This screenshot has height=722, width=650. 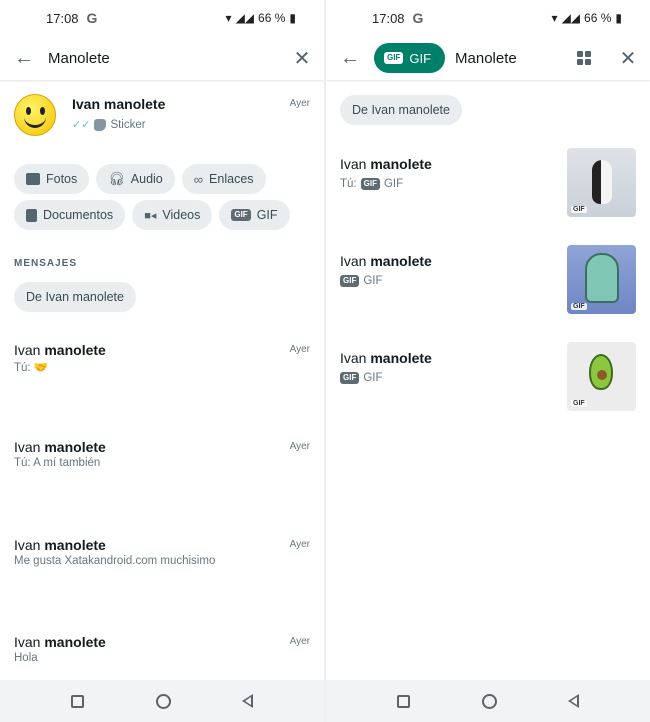 What do you see at coordinates (35, 115) in the screenshot?
I see `smiley-sticker-thumbnail` at bounding box center [35, 115].